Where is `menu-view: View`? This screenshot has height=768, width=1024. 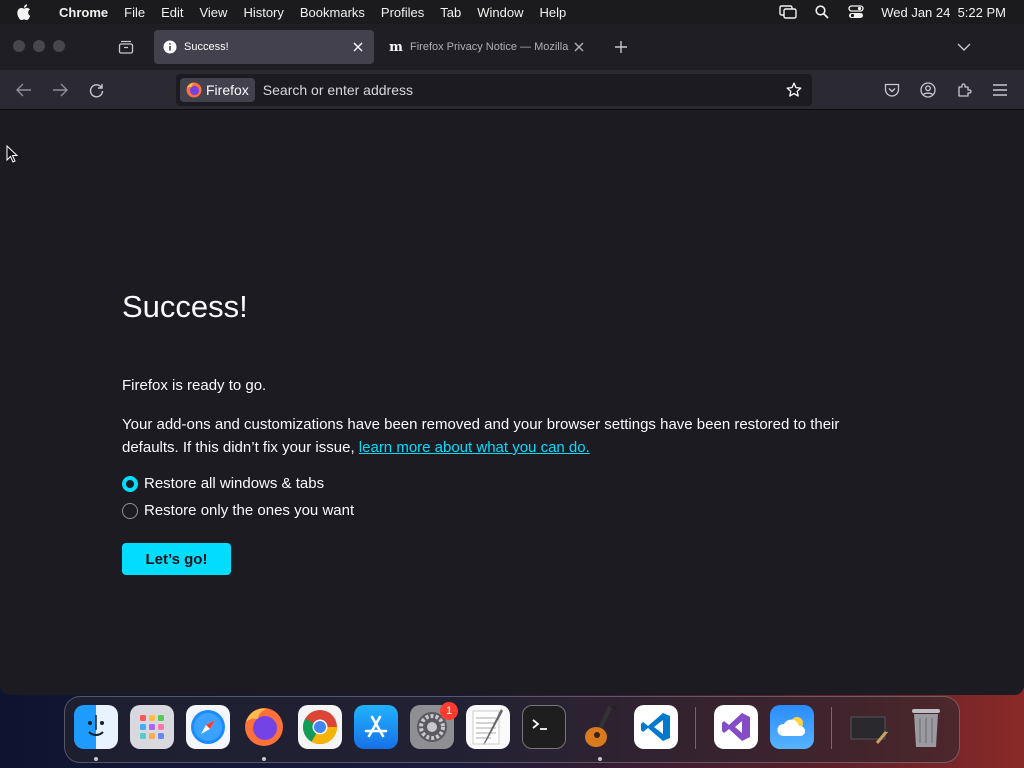 menu-view: View is located at coordinates (213, 12).